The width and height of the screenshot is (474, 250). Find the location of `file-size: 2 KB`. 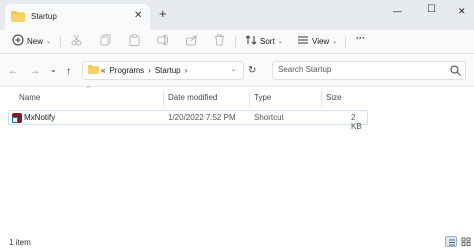

file-size: 2 KB is located at coordinates (356, 122).